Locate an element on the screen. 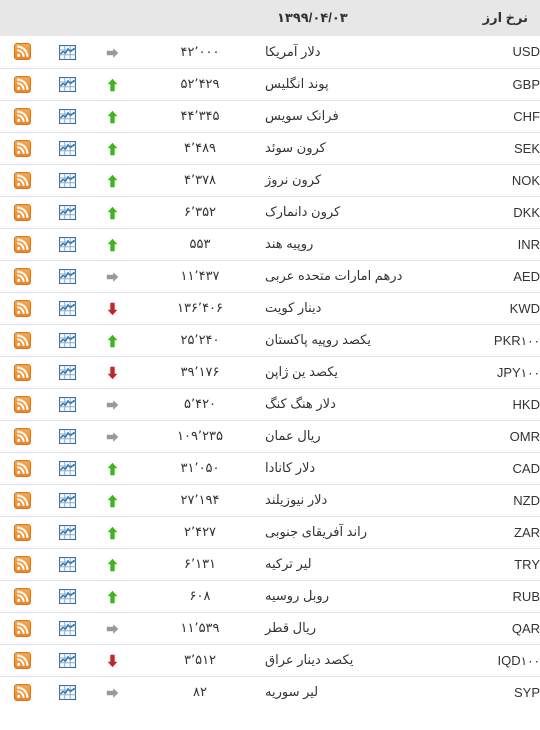  currency-code: PKR is located at coordinates (507, 340).